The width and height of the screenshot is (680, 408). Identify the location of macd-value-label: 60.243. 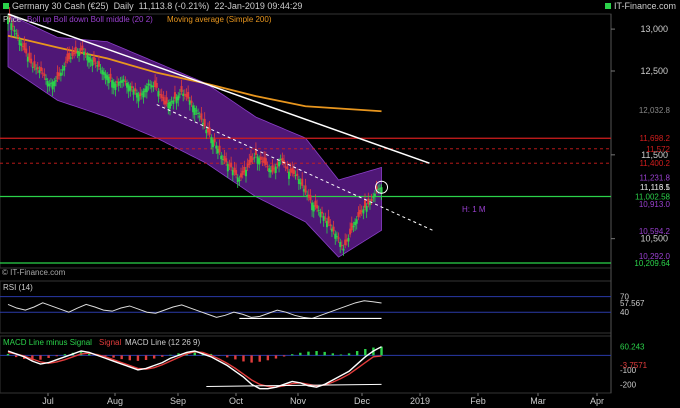
(632, 347).